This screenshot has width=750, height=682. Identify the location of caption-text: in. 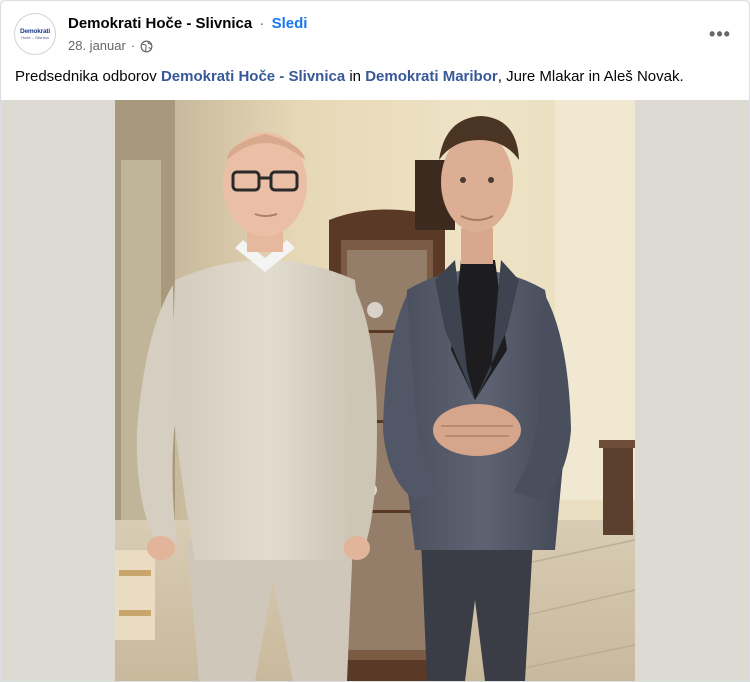
(355, 76).